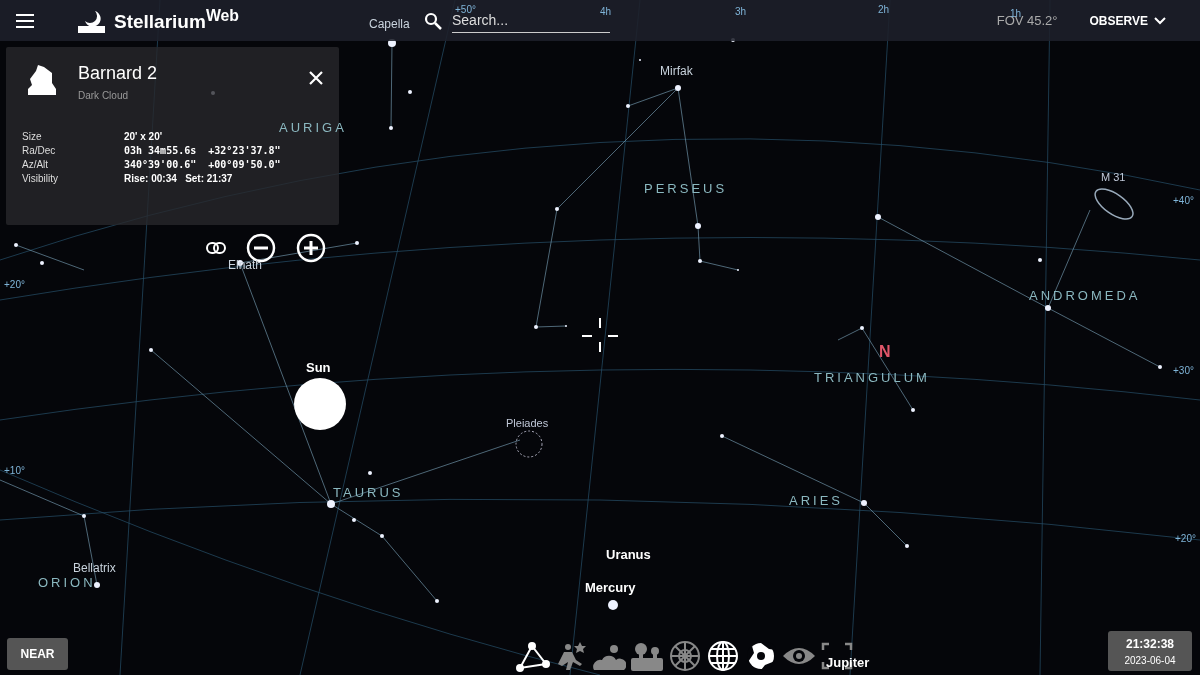  I want to click on star-label: Mirfak, so click(676, 71).